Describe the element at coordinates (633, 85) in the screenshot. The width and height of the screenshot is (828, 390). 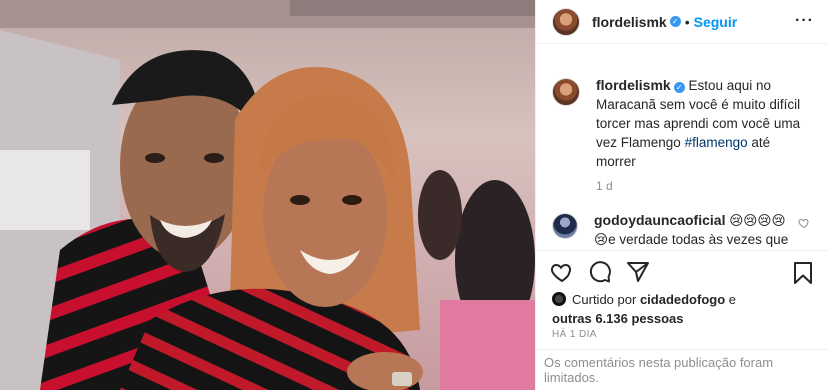
I see `caption-username: flordelismk` at that location.